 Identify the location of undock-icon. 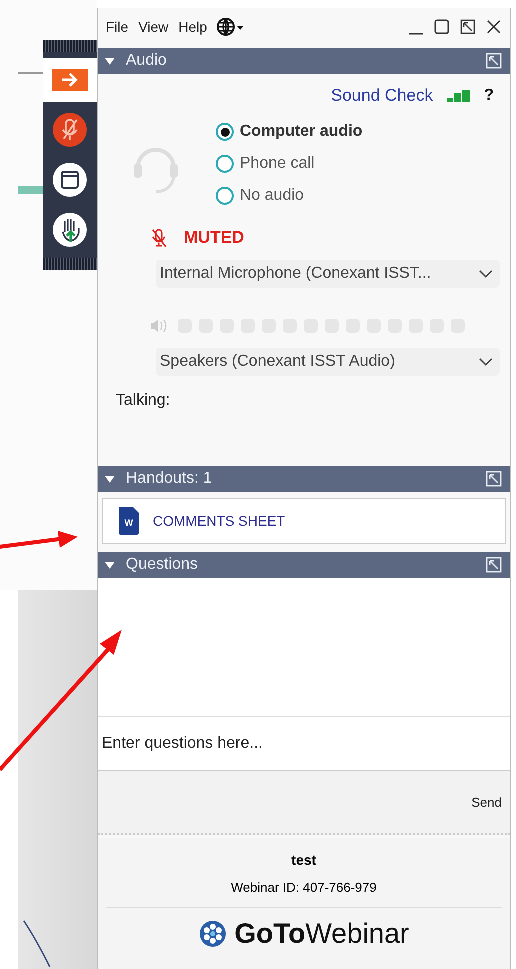
(468, 27).